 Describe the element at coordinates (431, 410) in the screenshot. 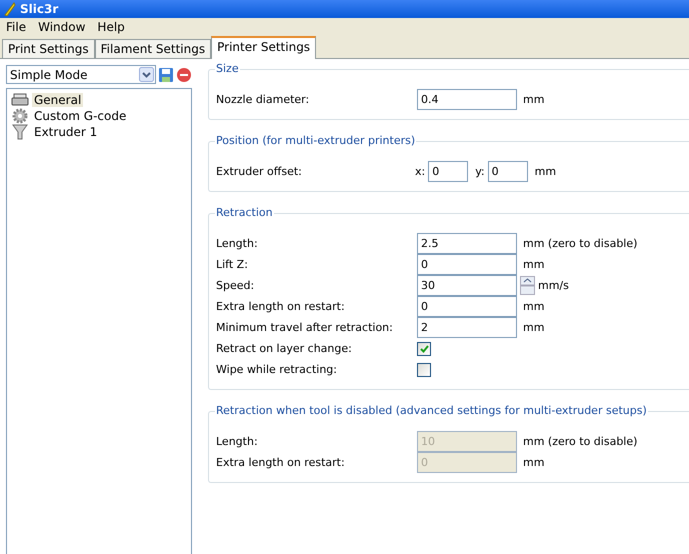

I see `group-title: Retraction when tool is disabled (advanced settings for multi-extruder setups)` at that location.